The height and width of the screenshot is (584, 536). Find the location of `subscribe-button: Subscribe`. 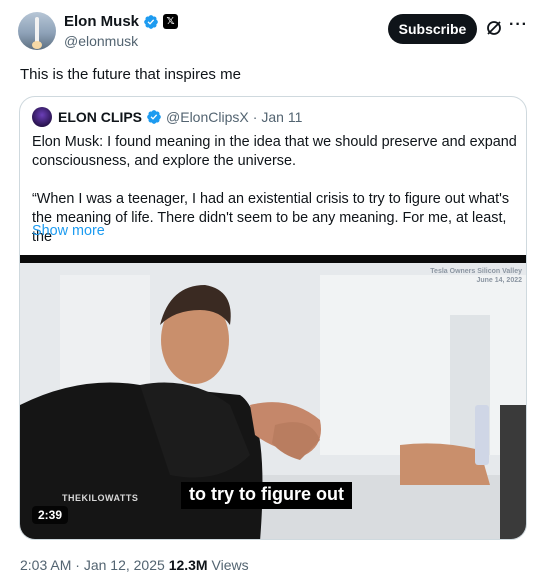

subscribe-button: Subscribe is located at coordinates (432, 29).